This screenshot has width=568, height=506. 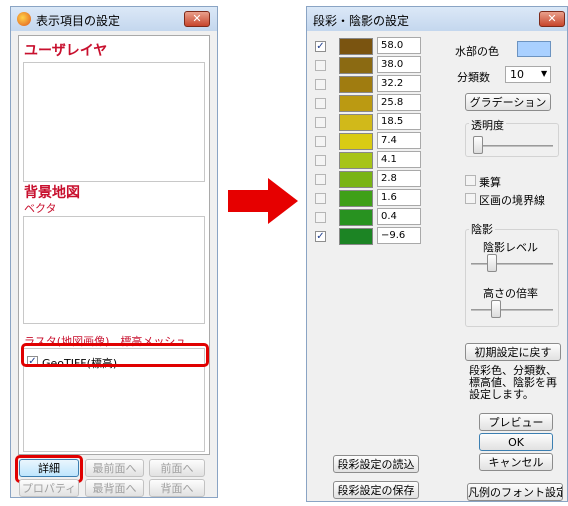 I want to click on chevron-down-icon: ▼, so click(x=544, y=73).